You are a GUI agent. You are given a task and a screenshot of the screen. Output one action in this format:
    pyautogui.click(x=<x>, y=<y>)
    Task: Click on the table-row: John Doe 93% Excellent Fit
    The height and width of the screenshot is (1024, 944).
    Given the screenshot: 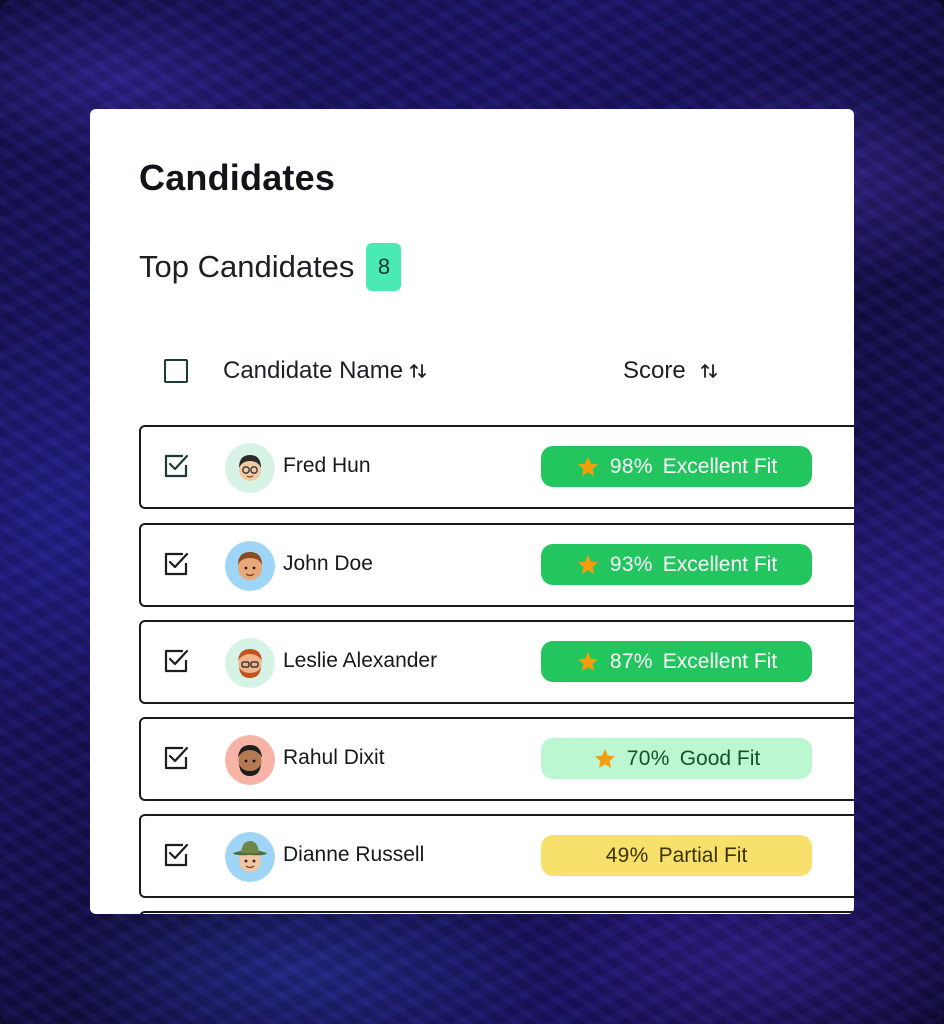 What is the action you would take?
    pyautogui.click(x=496, y=565)
    